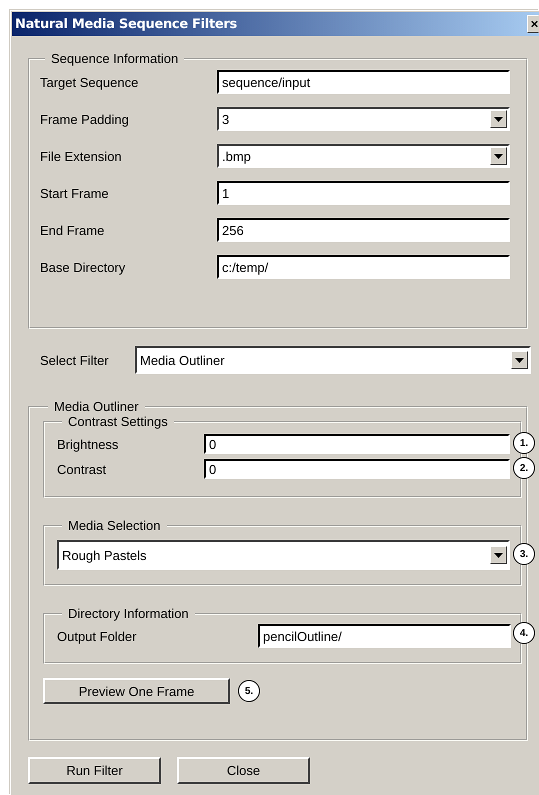 The width and height of the screenshot is (539, 795). What do you see at coordinates (94, 770) in the screenshot?
I see `run-filter-button: Run Filter` at bounding box center [94, 770].